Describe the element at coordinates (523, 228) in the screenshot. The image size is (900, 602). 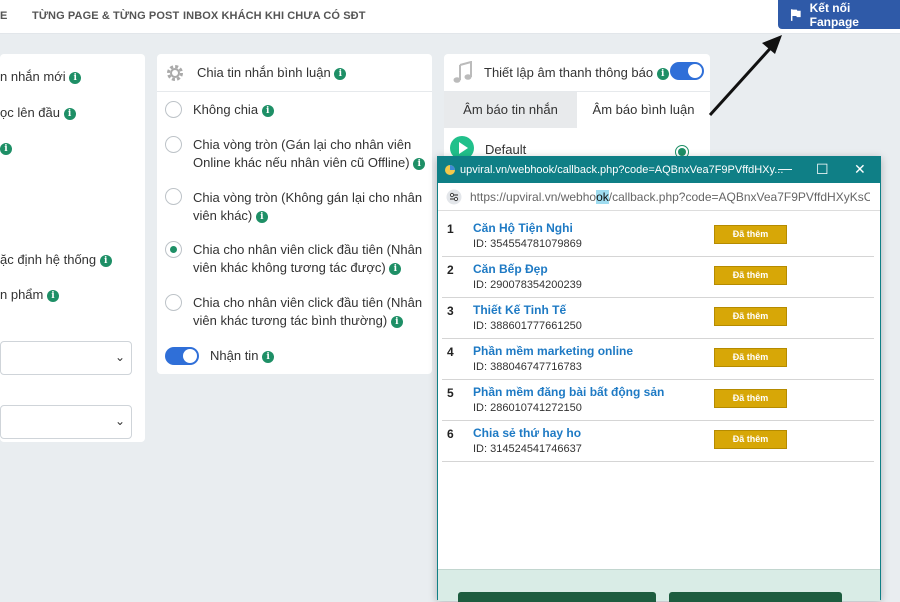
I see `page-name: Căn Hộ Tiện Nghi` at that location.